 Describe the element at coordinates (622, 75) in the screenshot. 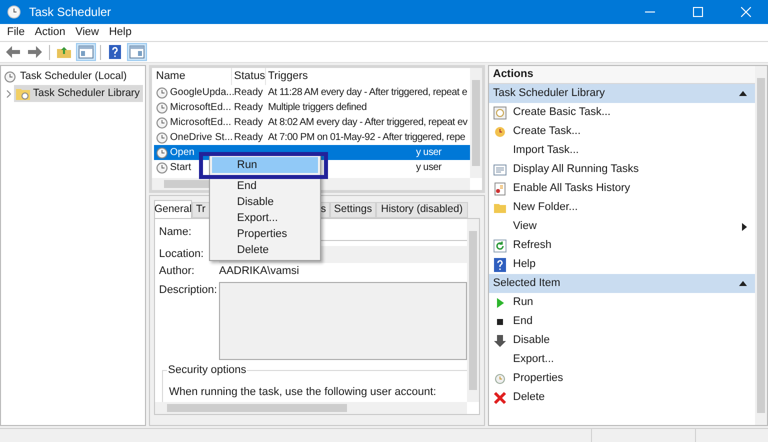

I see `pane-header: Actions` at that location.